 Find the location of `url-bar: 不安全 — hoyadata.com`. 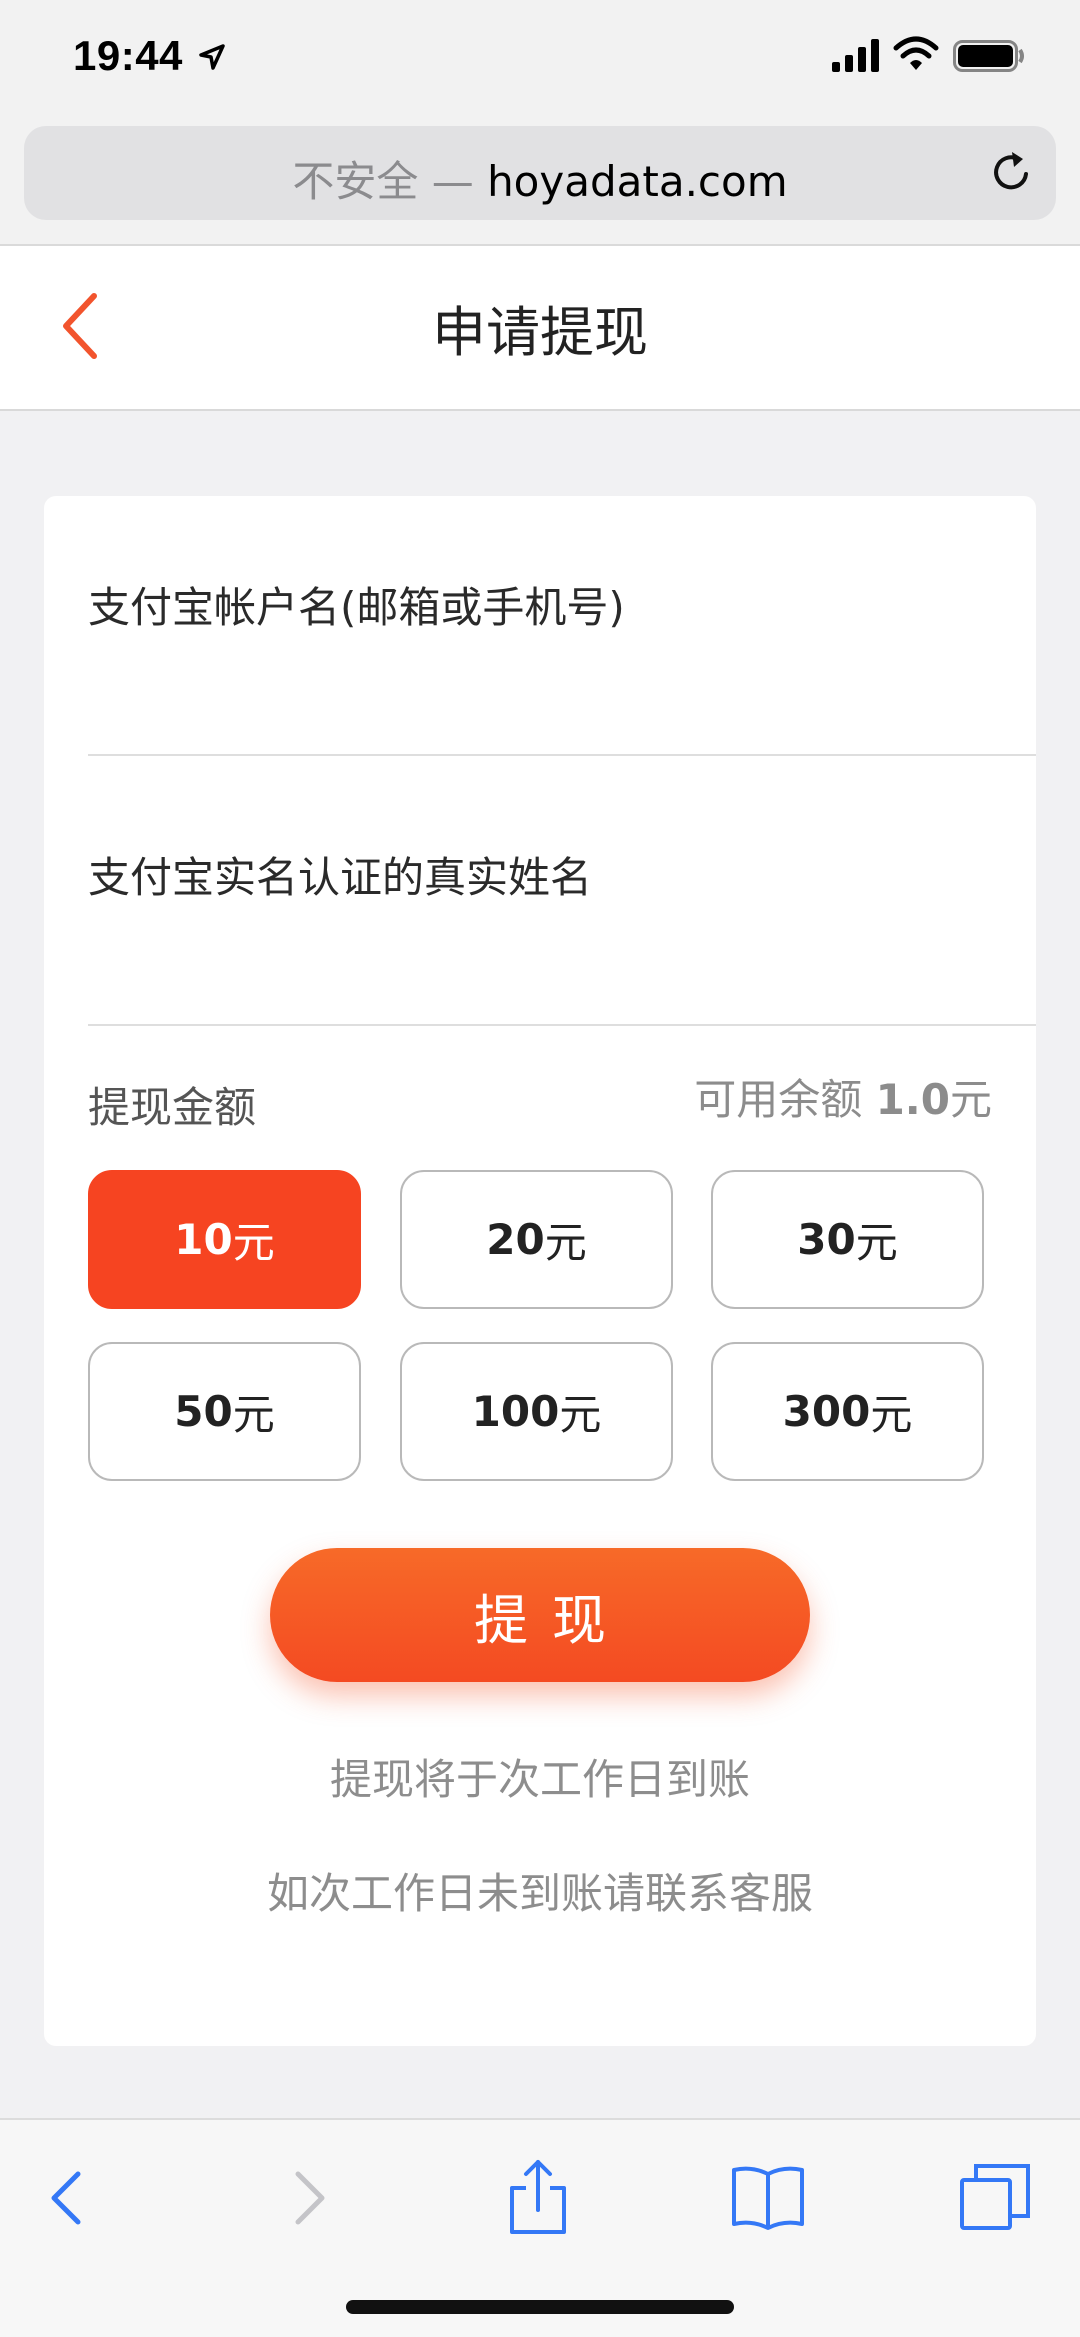

url-bar: 不安全 — hoyadata.com is located at coordinates (540, 173).